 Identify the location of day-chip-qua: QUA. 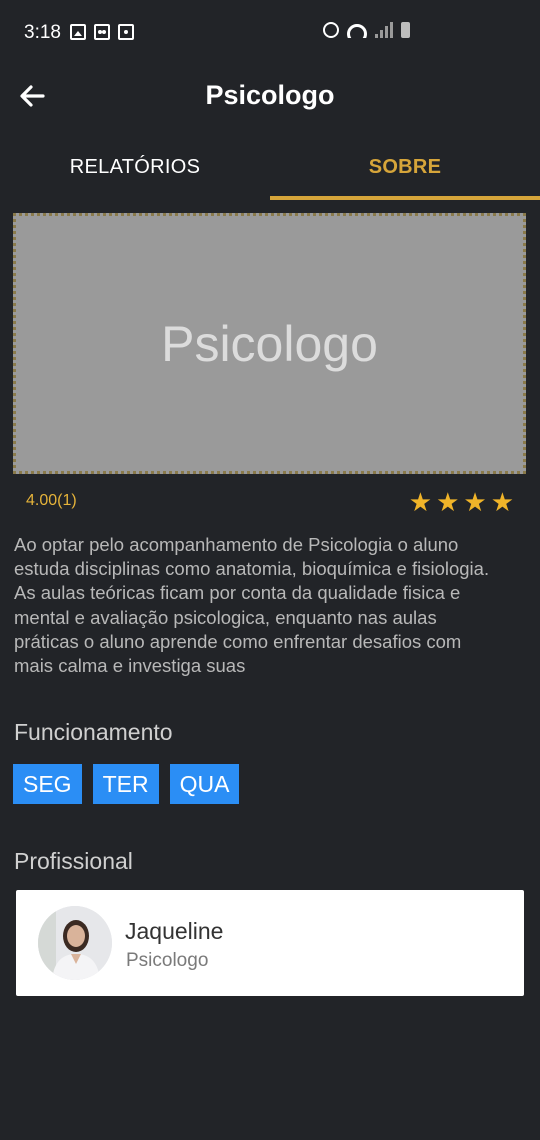
(204, 784).